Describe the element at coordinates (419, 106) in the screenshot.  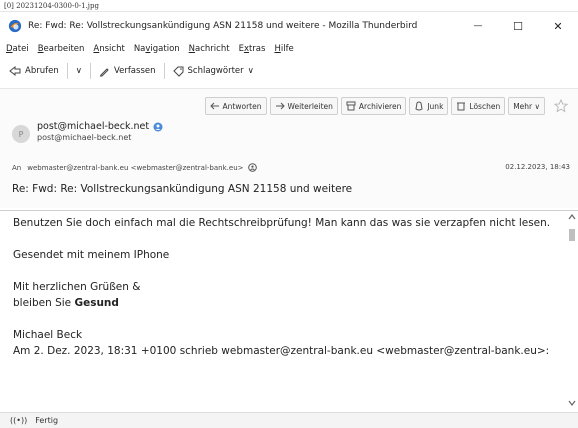
I see `junk-icon` at that location.